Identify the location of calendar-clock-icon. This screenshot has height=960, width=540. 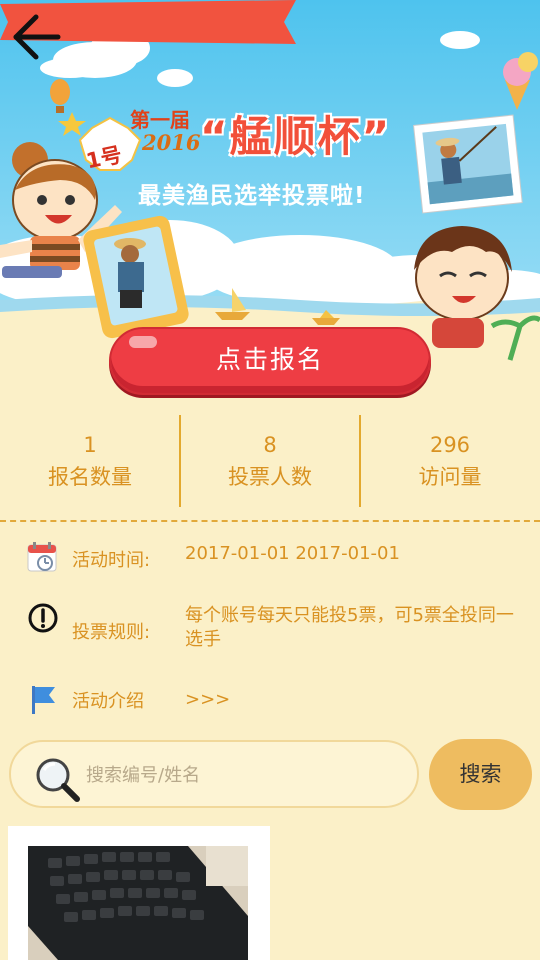
(42, 557).